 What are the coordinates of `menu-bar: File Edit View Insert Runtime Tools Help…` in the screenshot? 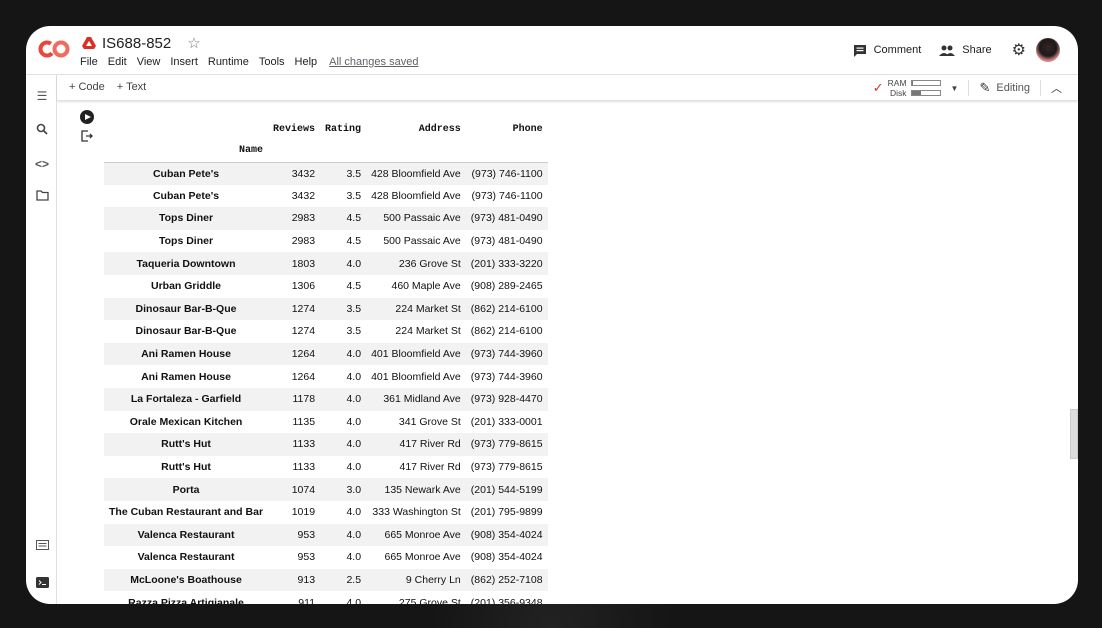 It's located at (249, 62).